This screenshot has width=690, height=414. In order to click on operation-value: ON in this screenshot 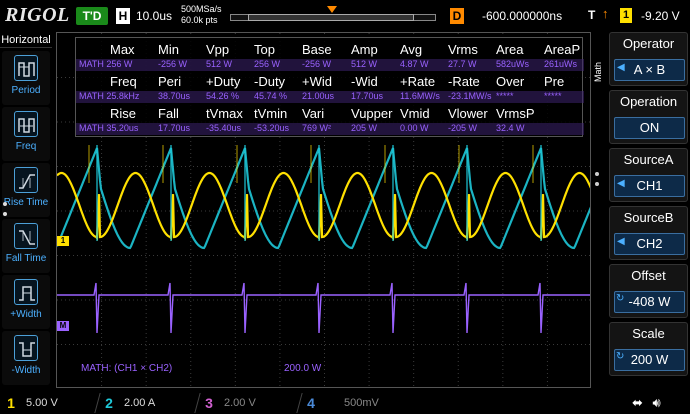, I will do `click(649, 128)`.